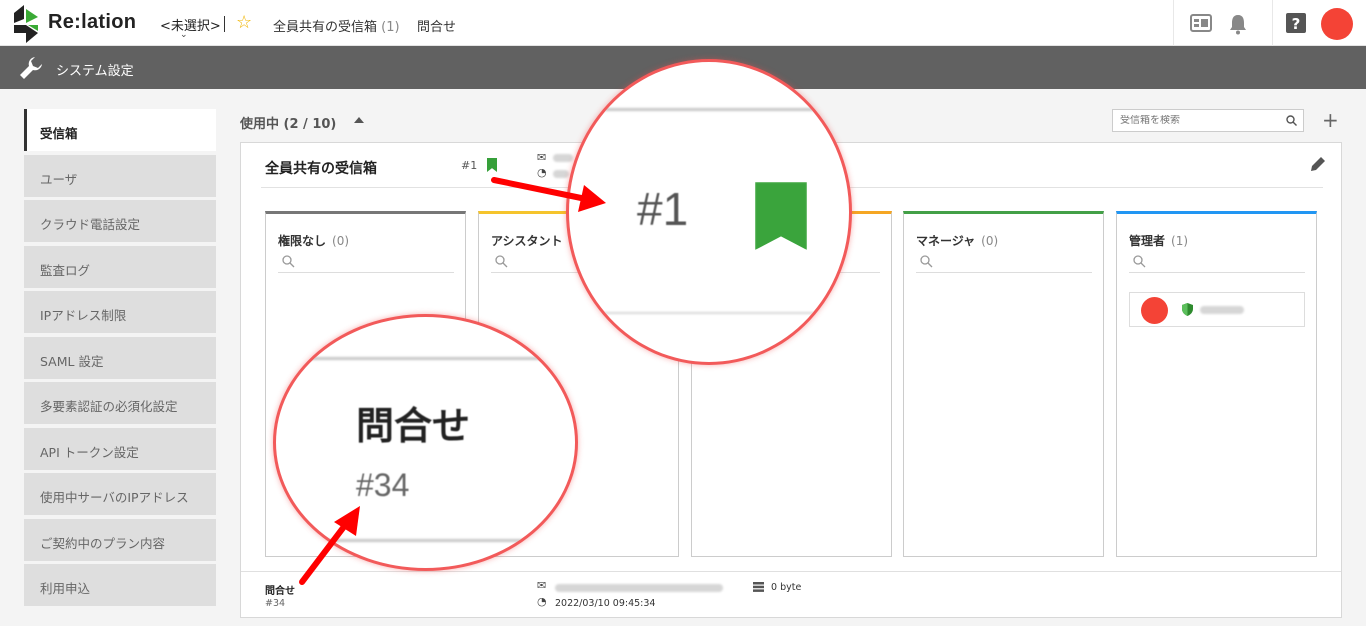 The width and height of the screenshot is (1366, 626). What do you see at coordinates (786, 587) in the screenshot?
I see `storage-size: 0 byte` at bounding box center [786, 587].